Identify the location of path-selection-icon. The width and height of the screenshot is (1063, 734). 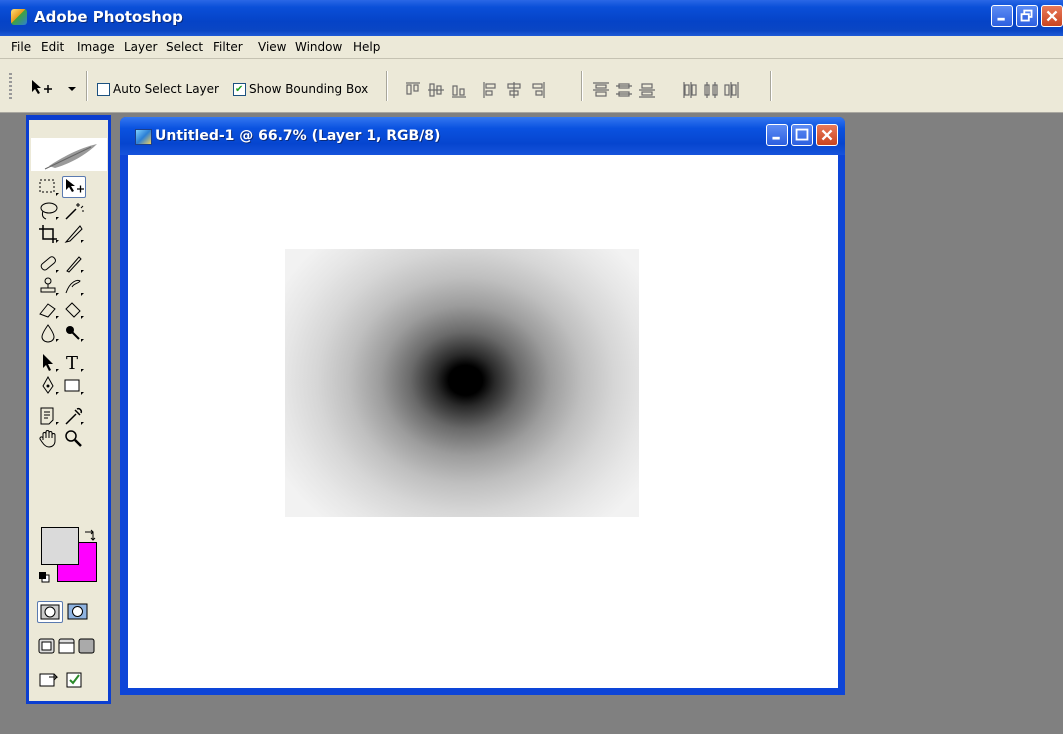
(49, 363).